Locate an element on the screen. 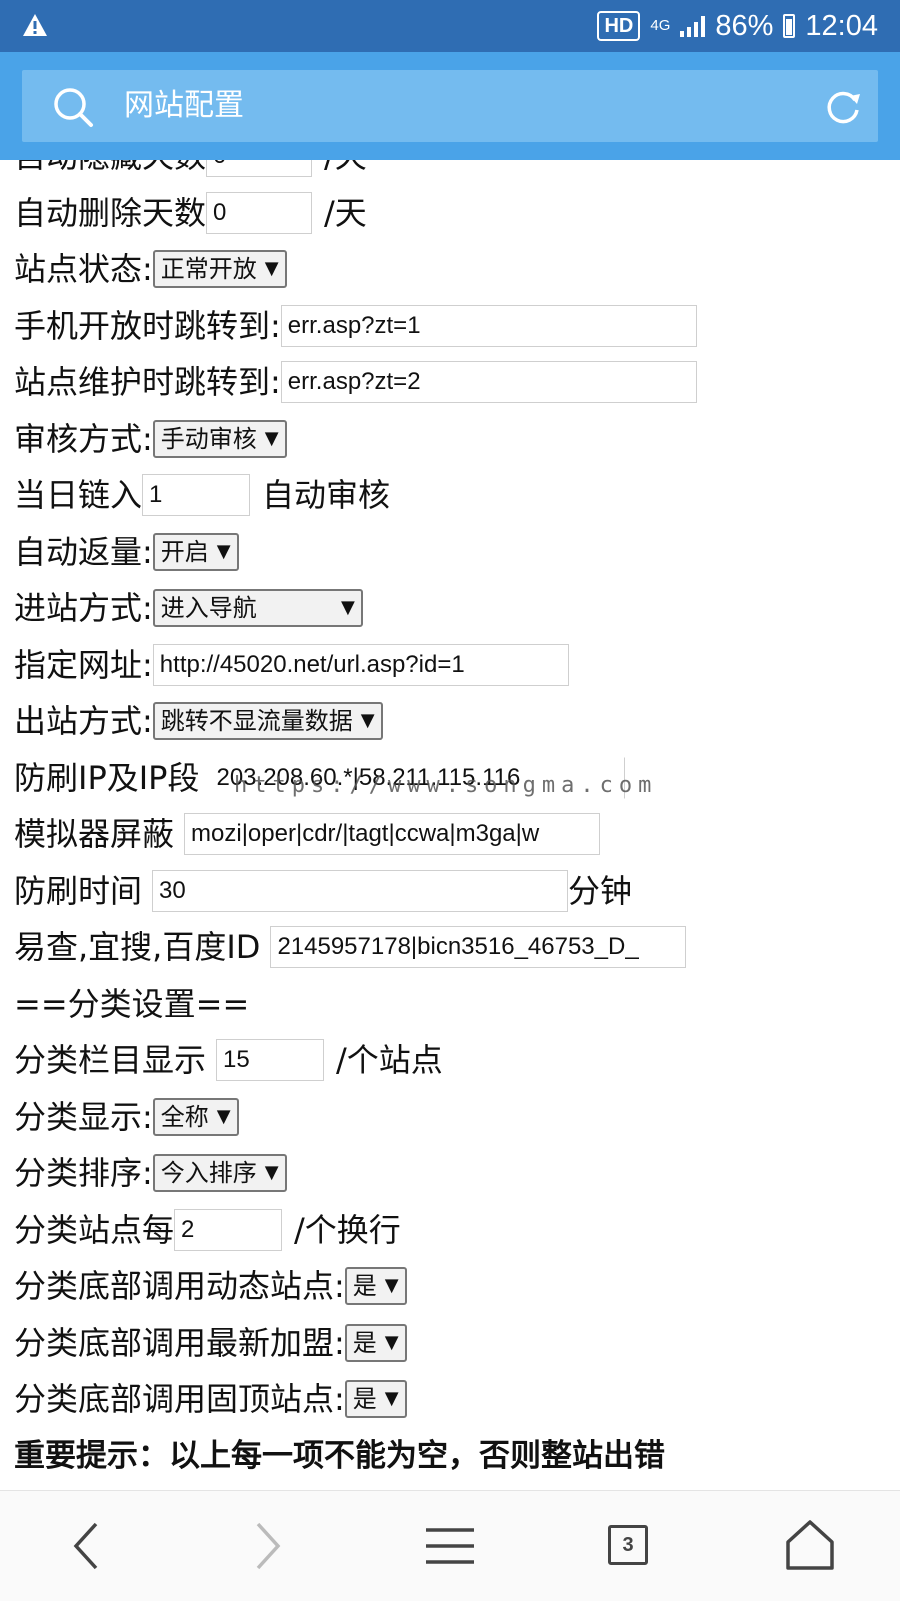 The image size is (900, 1601). form-row-anti-time: 防刷时间 30 分钟 is located at coordinates (454, 891).